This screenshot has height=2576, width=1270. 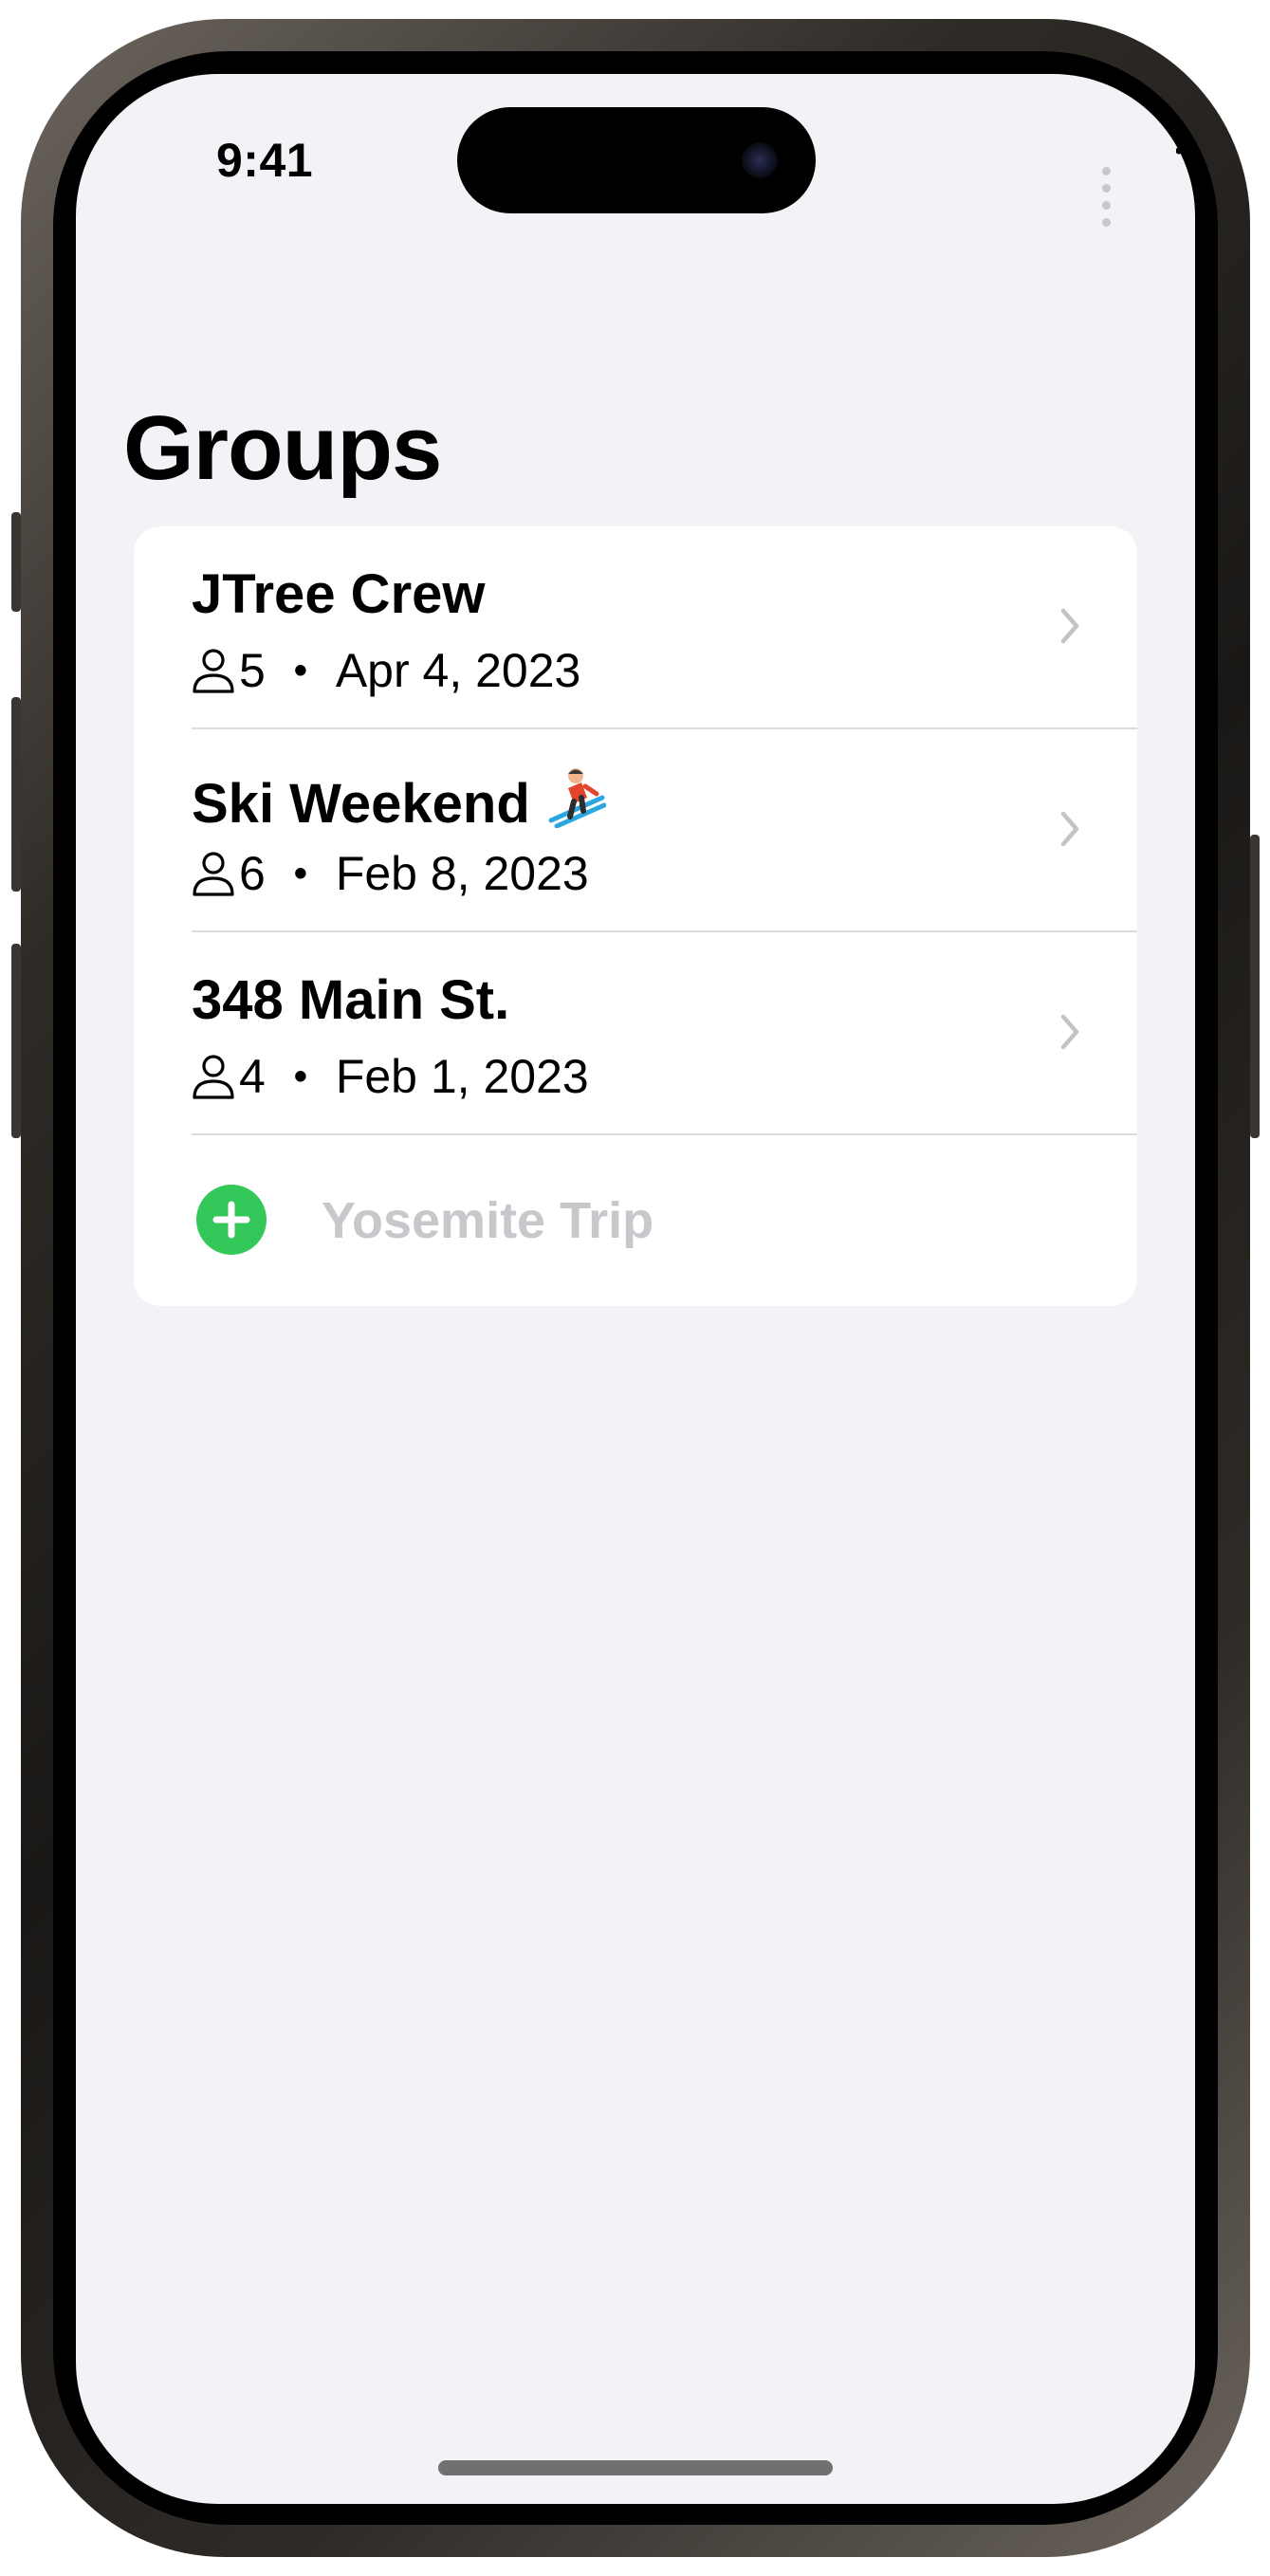 I want to click on group-date: Apr 4, 2023, so click(x=458, y=670).